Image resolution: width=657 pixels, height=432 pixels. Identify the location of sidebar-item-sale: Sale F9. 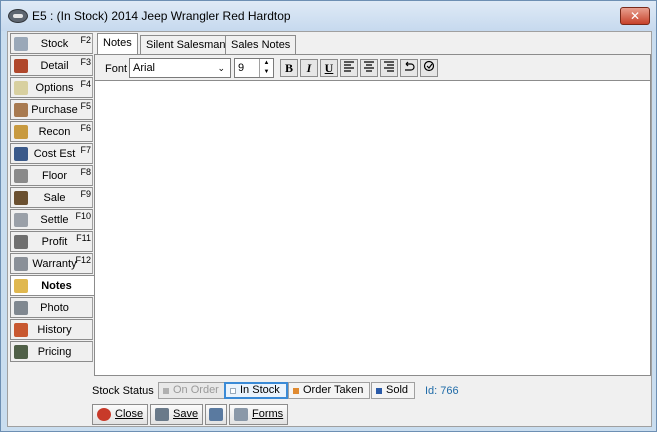
(51, 197).